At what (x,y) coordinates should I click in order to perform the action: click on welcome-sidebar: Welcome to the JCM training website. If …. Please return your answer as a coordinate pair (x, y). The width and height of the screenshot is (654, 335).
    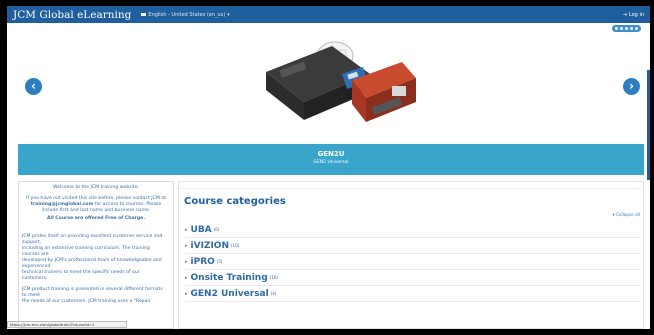
    Looking at the image, I should click on (96, 255).